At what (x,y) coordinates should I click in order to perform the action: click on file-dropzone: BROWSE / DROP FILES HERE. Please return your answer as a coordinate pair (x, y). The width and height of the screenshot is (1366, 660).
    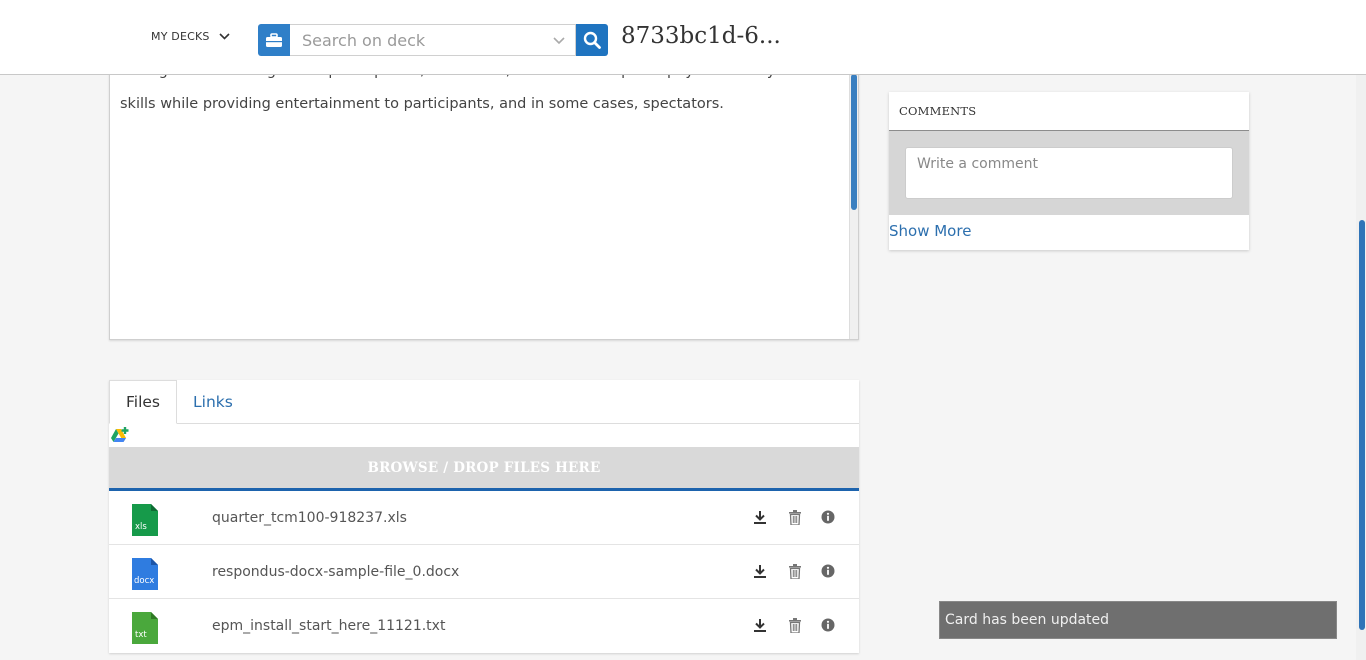
    Looking at the image, I should click on (484, 469).